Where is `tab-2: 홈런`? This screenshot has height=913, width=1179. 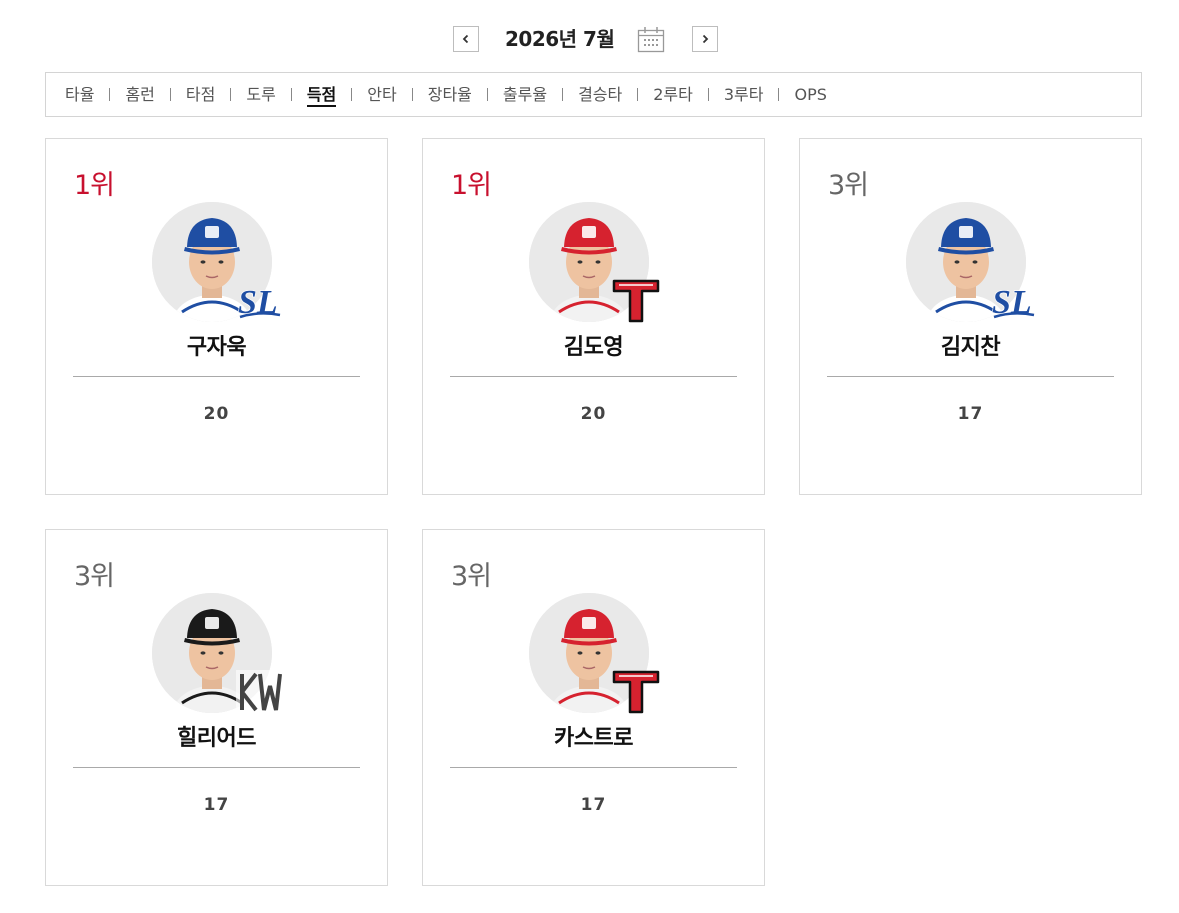 tab-2: 홈런 is located at coordinates (139, 95).